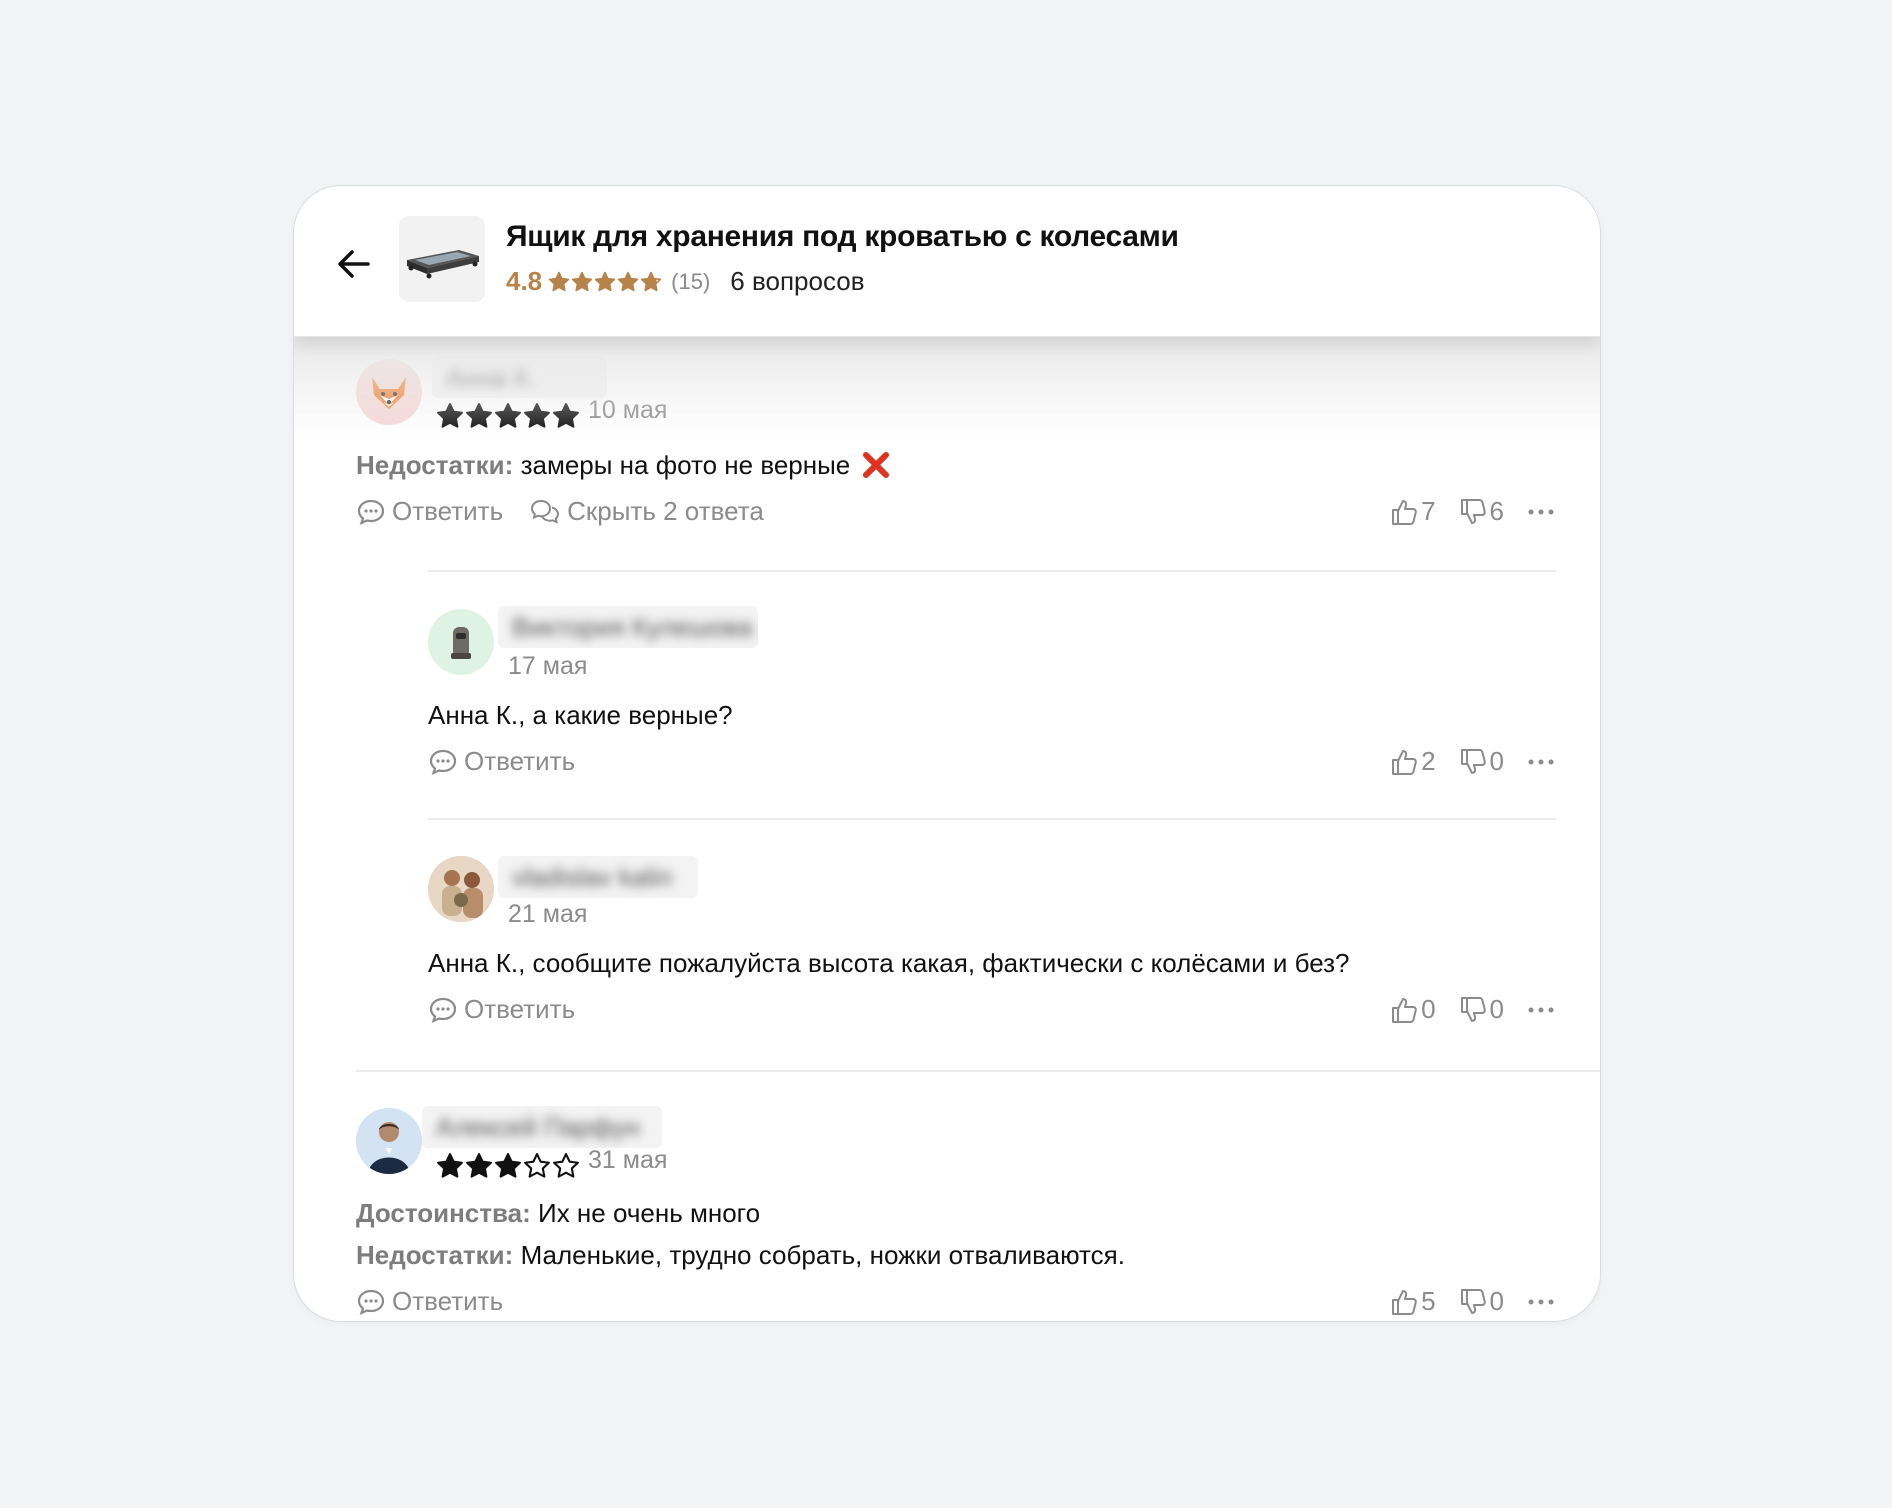  I want to click on review-pros: Достоинства: Их не очень много, so click(558, 1213).